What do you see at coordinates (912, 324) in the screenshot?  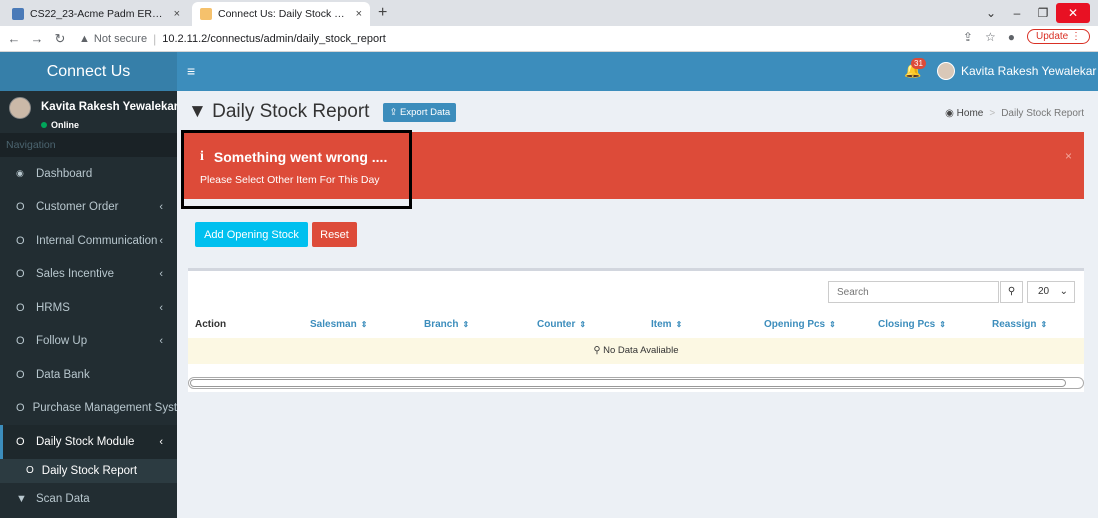 I see `column-header-closing-pcs: Closing Pcs ⇕` at bounding box center [912, 324].